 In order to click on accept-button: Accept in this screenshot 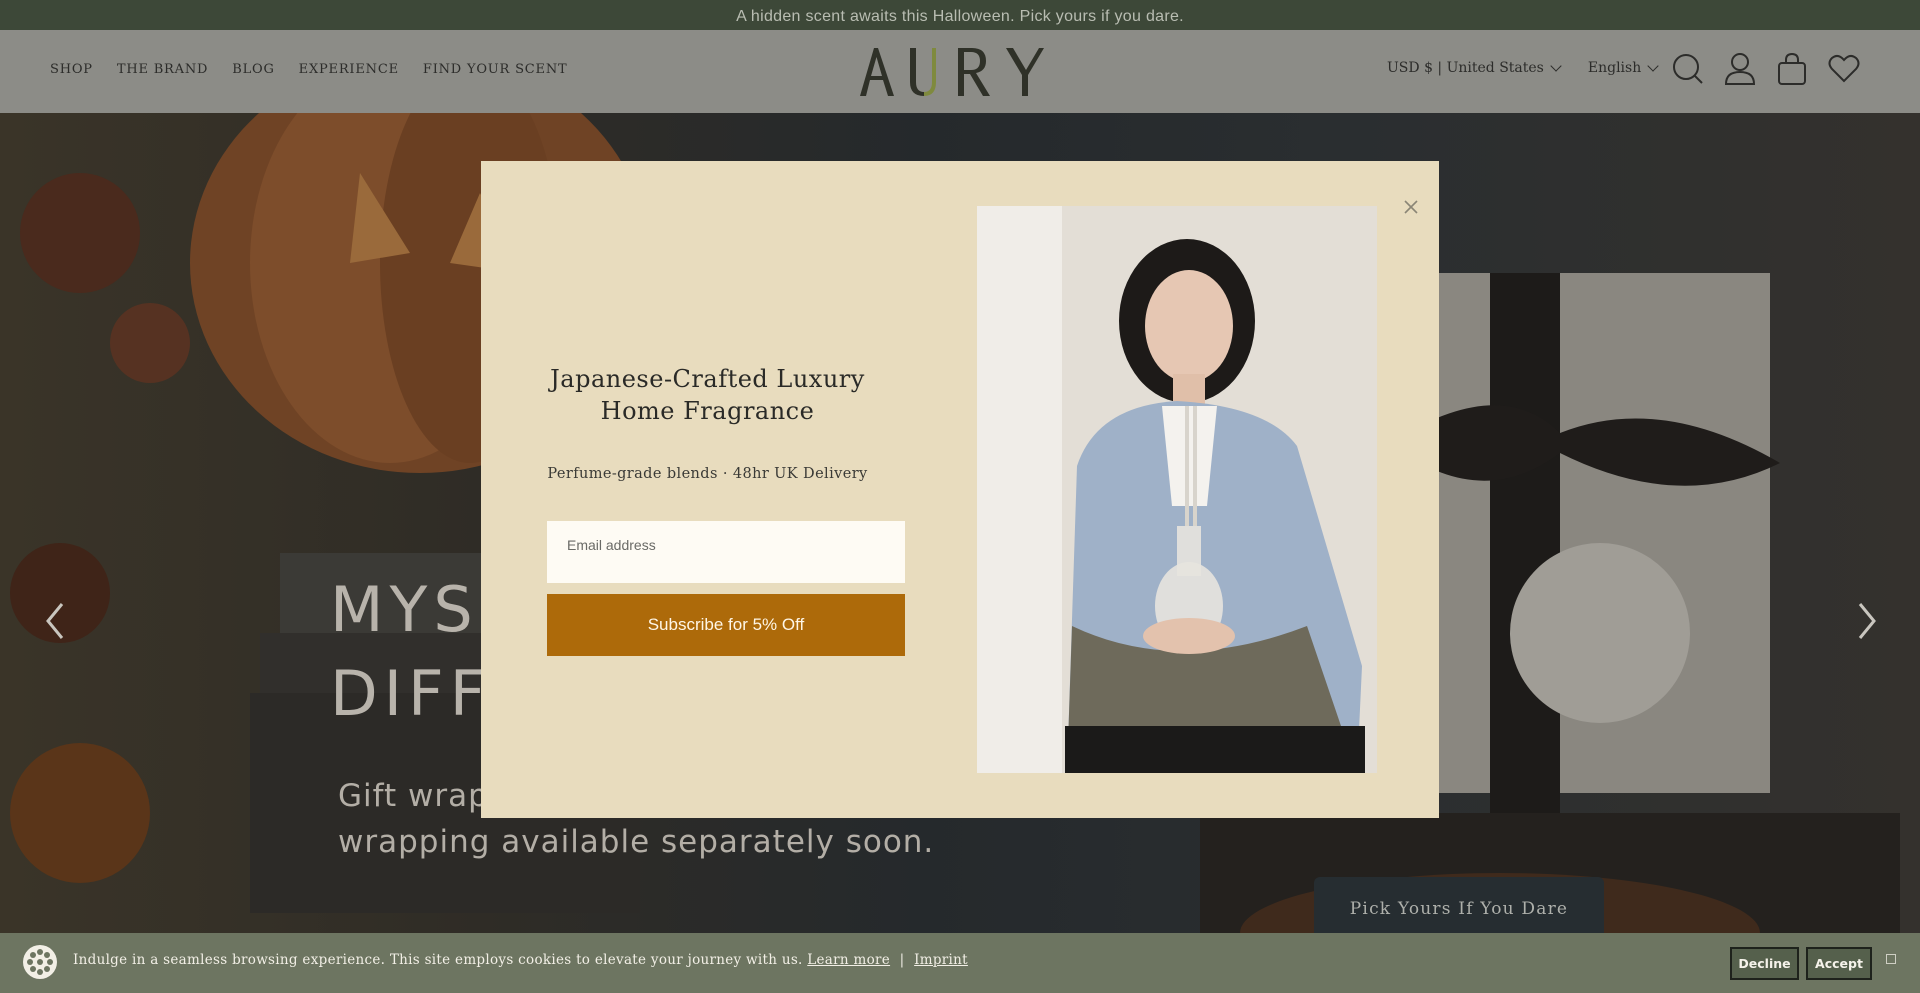, I will do `click(1839, 963)`.